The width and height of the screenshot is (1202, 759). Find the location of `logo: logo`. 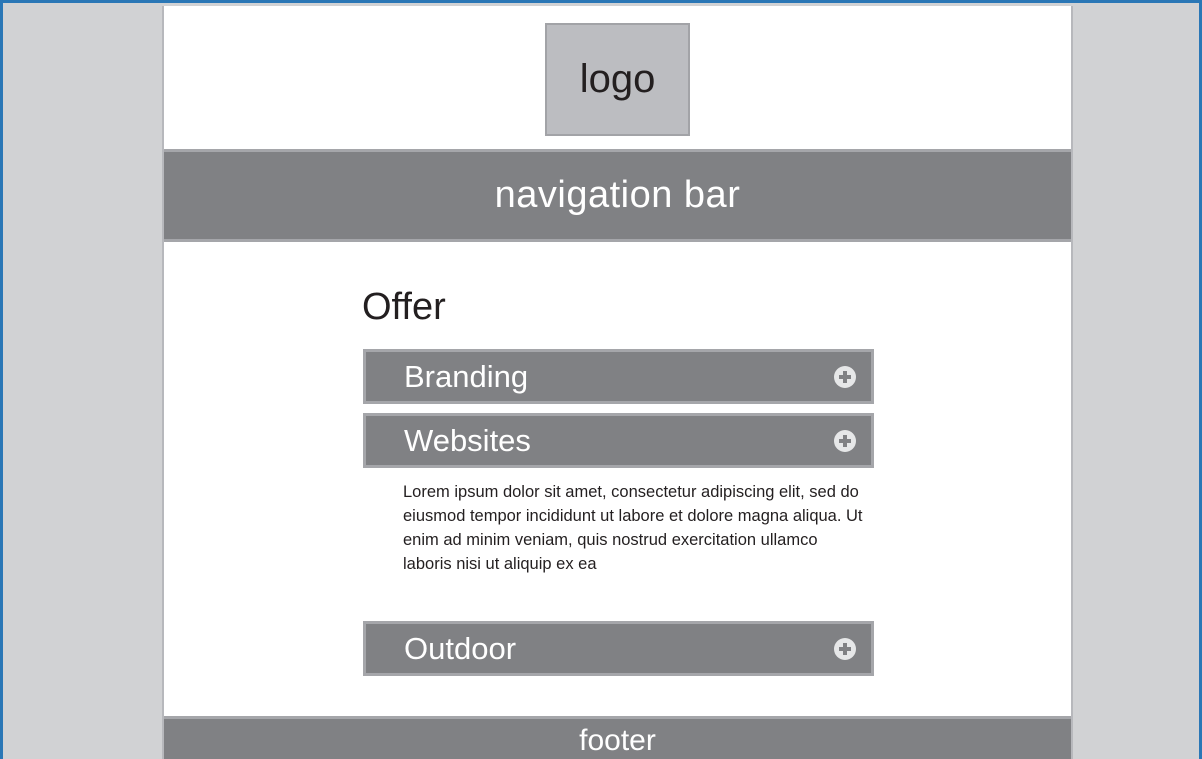

logo: logo is located at coordinates (617, 79).